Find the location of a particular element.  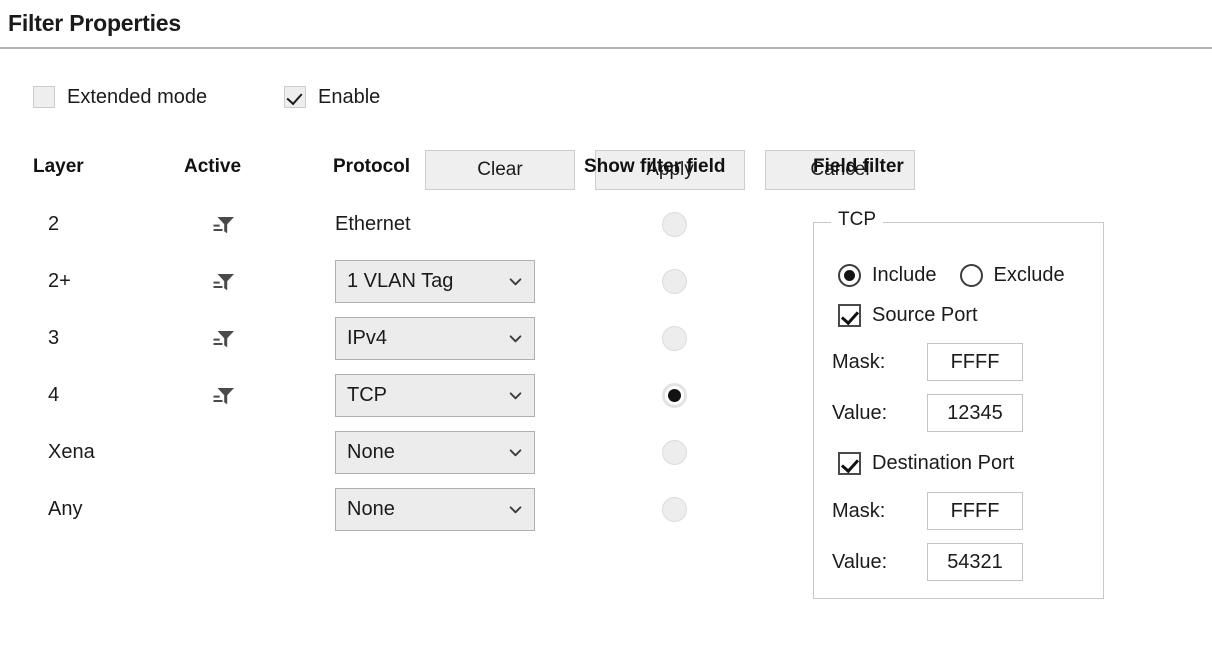

protocol-dropdown-value: IPv4 is located at coordinates (367, 338).